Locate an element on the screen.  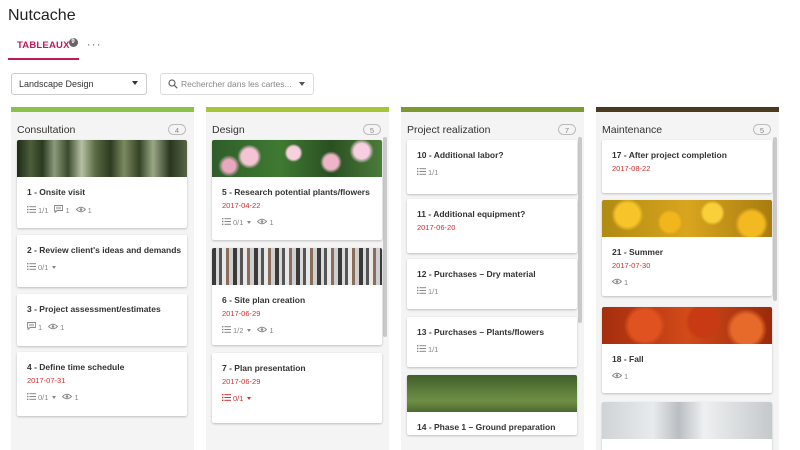
column-title: Maintenance is located at coordinates (632, 130).